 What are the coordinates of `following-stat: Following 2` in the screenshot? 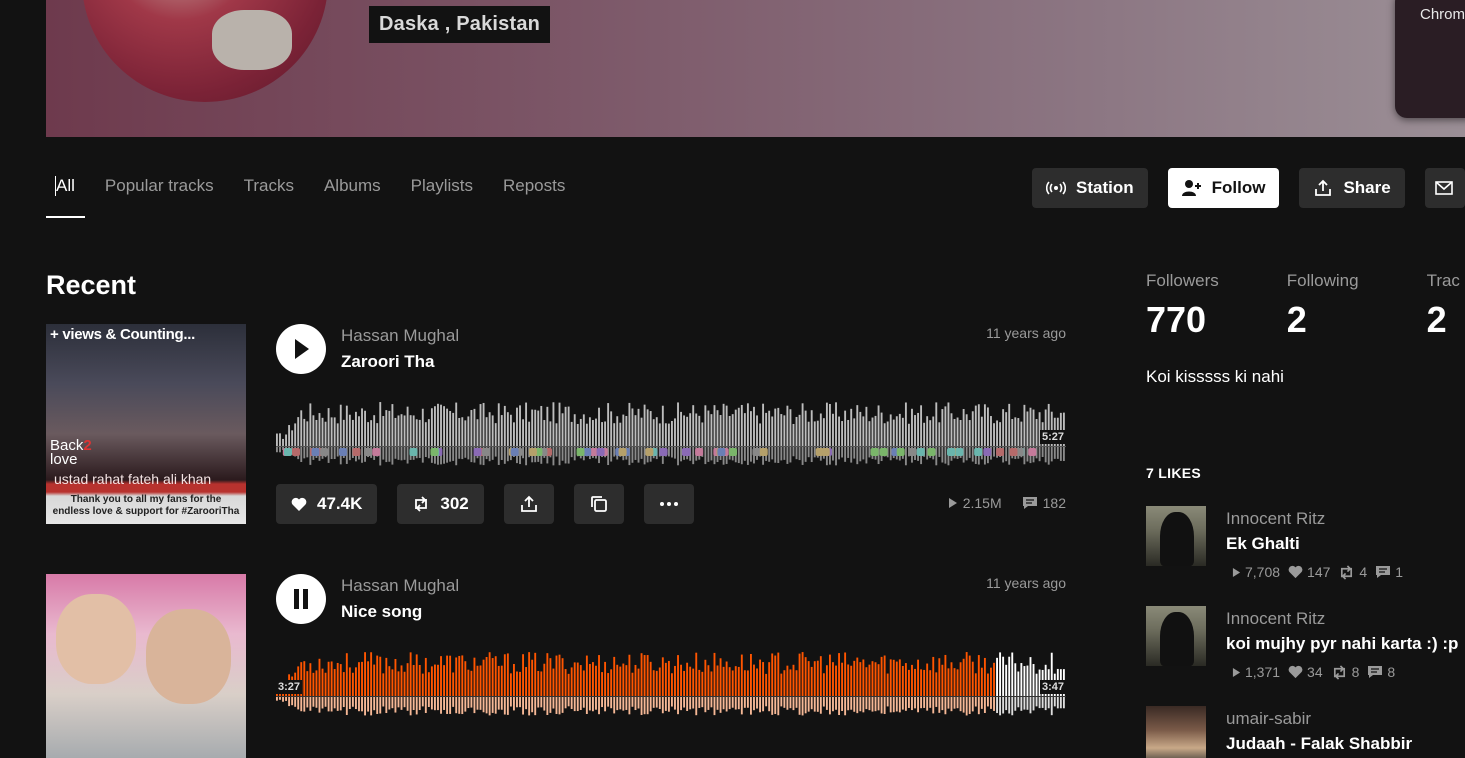 It's located at (1323, 306).